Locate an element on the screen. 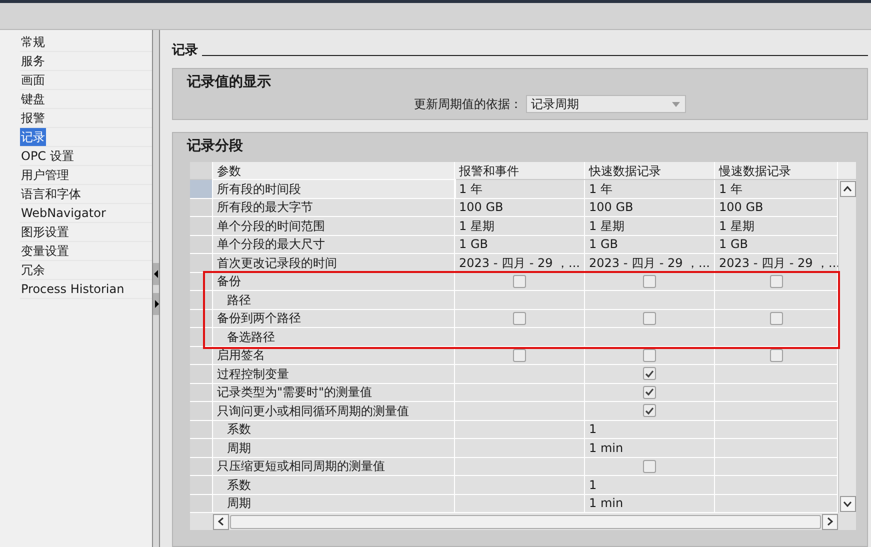  section-title: 记录值的显示 is located at coordinates (229, 82).